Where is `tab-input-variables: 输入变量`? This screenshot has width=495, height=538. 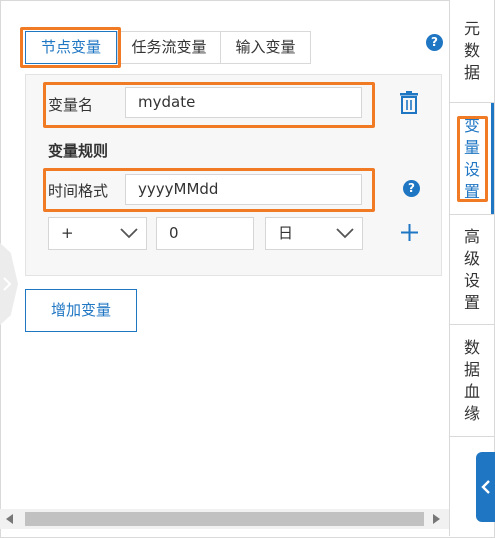 tab-input-variables: 输入变量 is located at coordinates (265, 47).